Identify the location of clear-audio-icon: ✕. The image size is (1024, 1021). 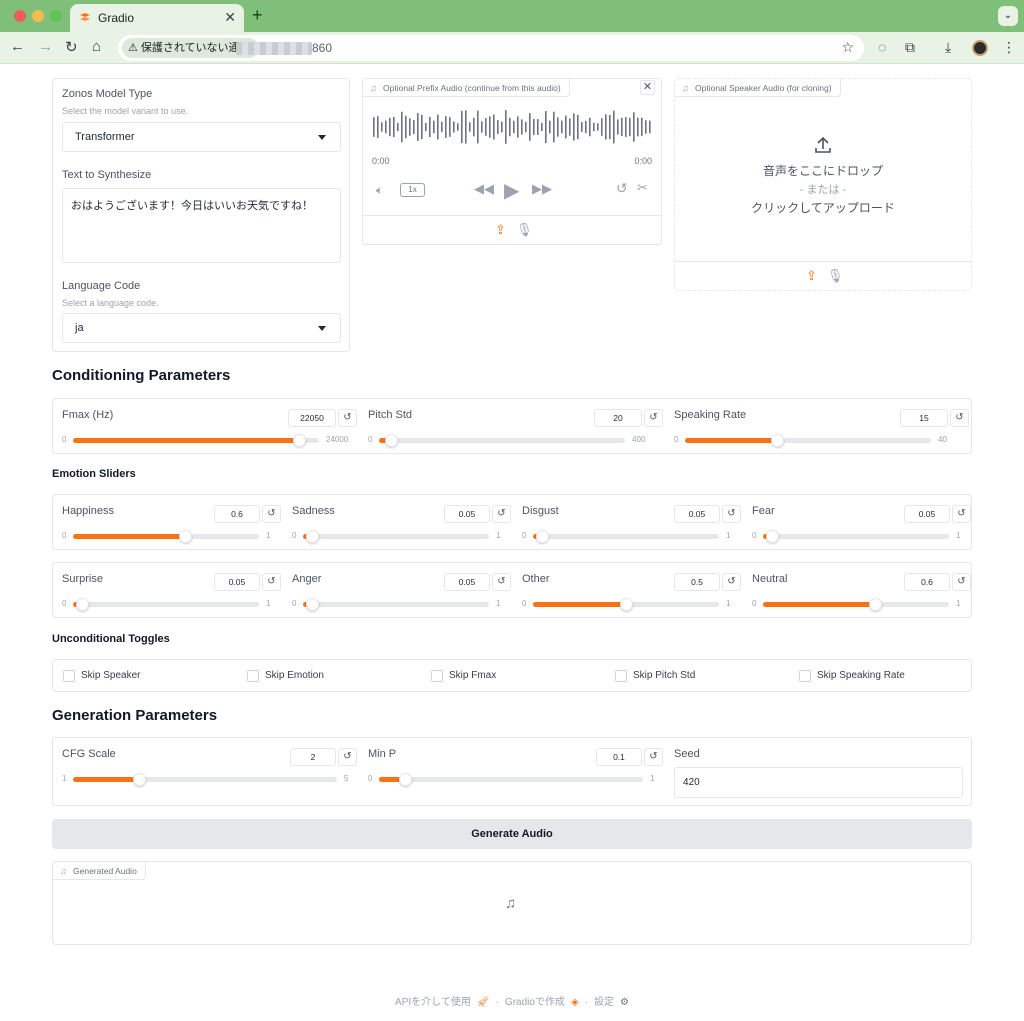
(647, 87).